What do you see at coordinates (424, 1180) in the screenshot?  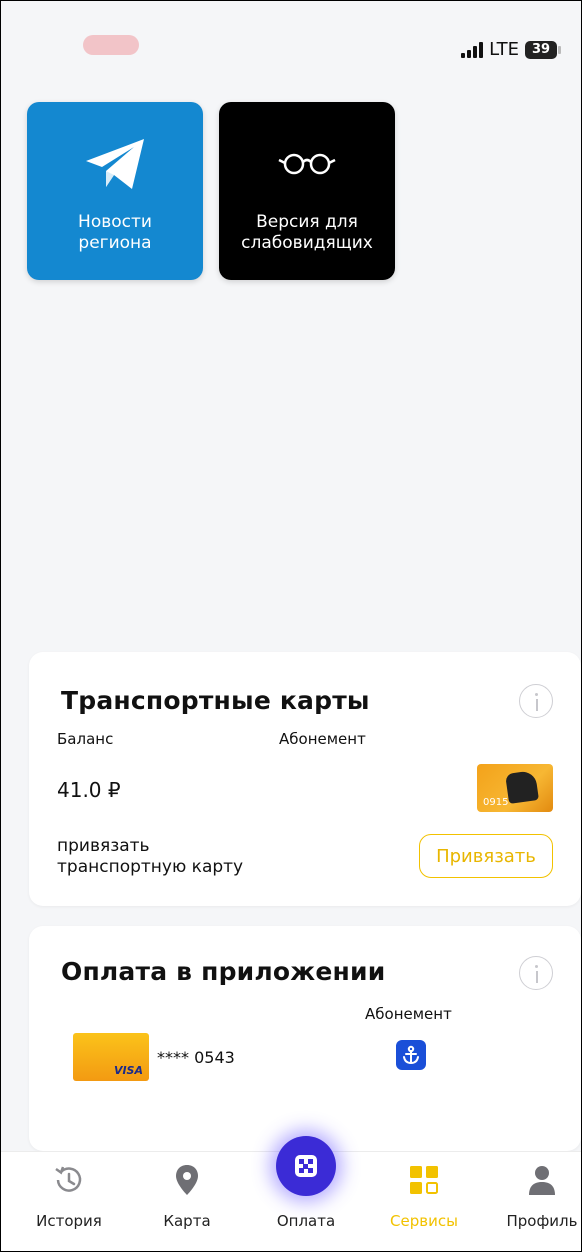 I see `grid-icon` at bounding box center [424, 1180].